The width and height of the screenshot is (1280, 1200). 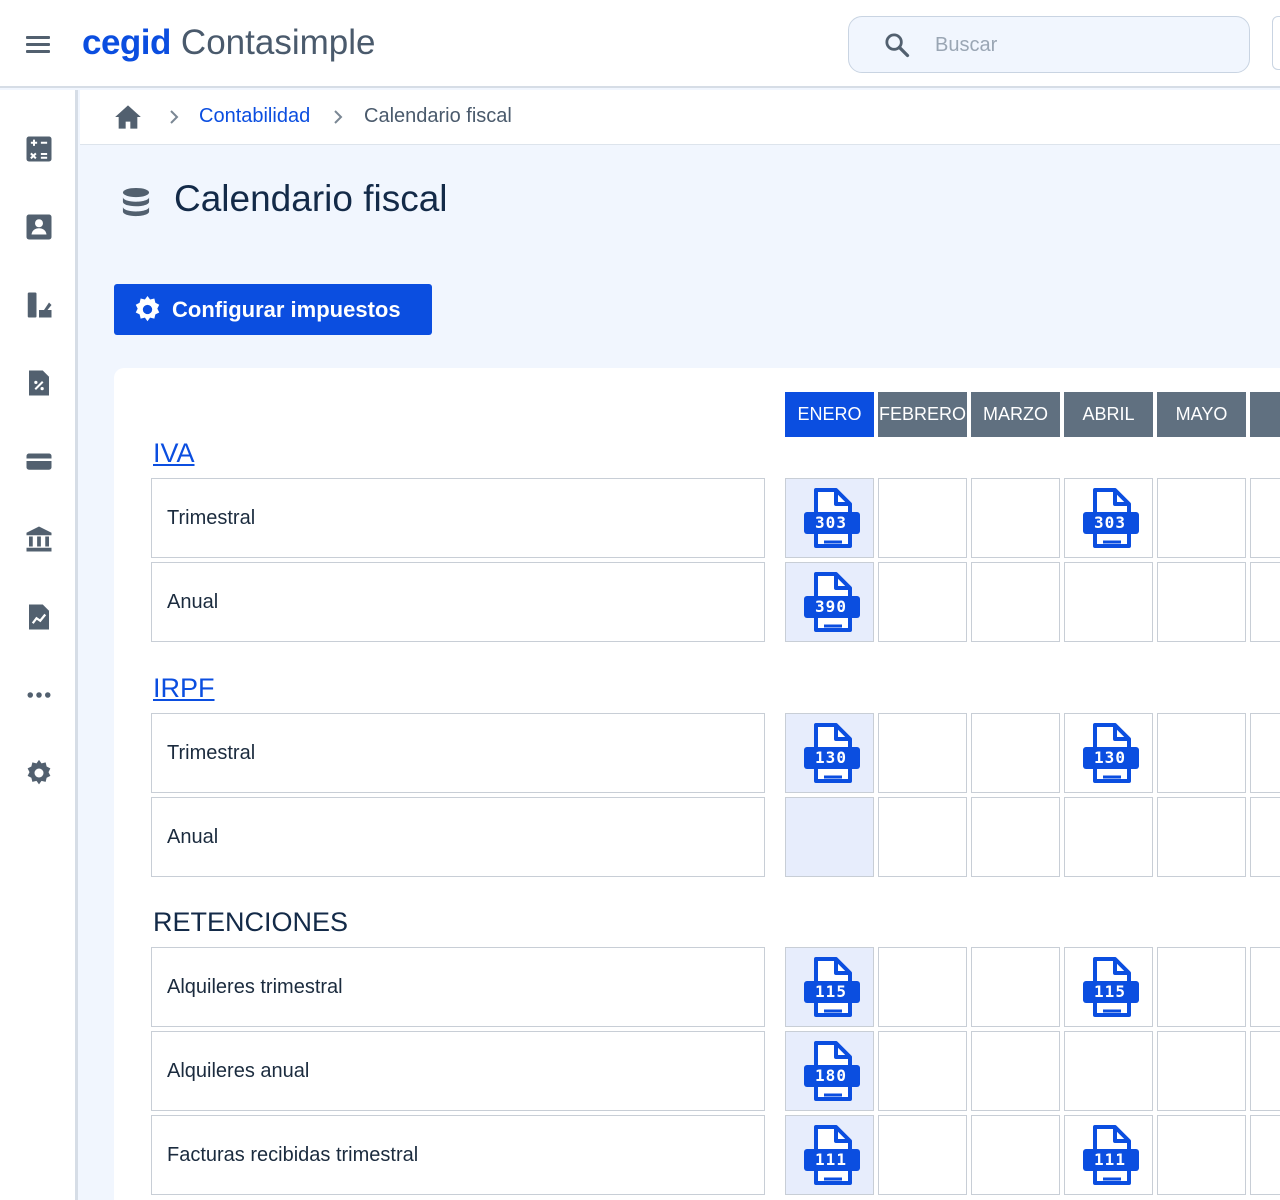 What do you see at coordinates (897, 45) in the screenshot?
I see `search-icon` at bounding box center [897, 45].